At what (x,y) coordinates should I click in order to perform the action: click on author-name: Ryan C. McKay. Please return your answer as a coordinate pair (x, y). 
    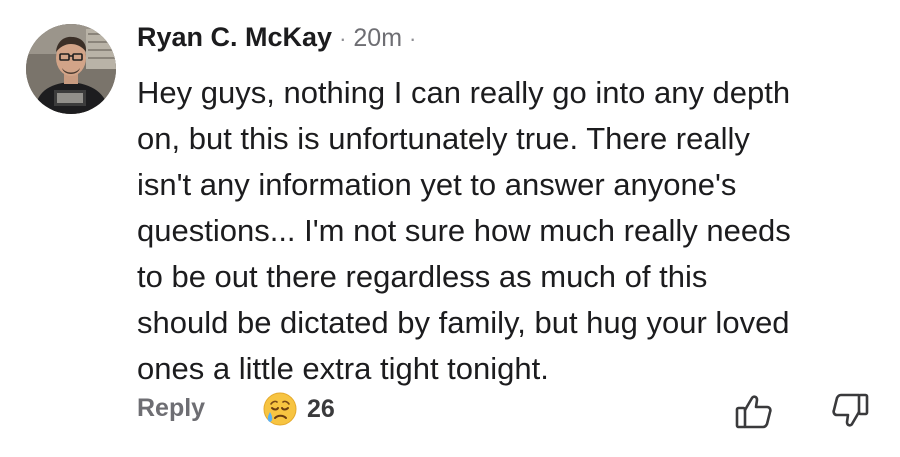
    Looking at the image, I should click on (234, 37).